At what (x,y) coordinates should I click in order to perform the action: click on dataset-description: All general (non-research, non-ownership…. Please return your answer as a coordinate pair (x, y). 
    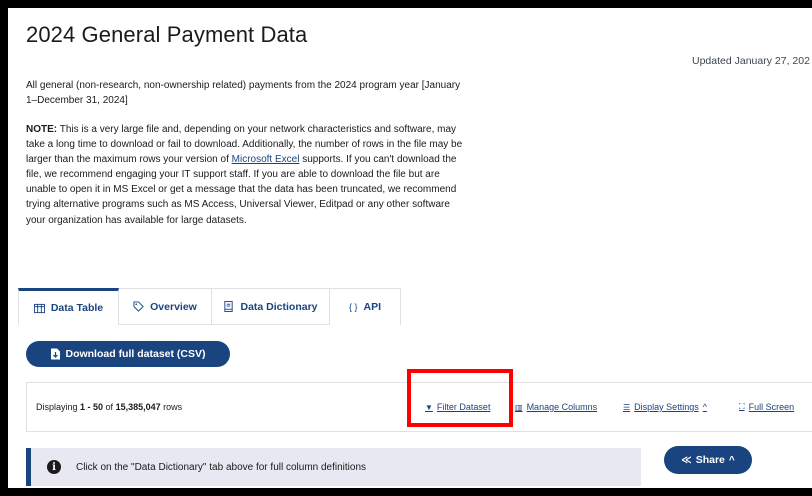
    Looking at the image, I should click on (243, 93).